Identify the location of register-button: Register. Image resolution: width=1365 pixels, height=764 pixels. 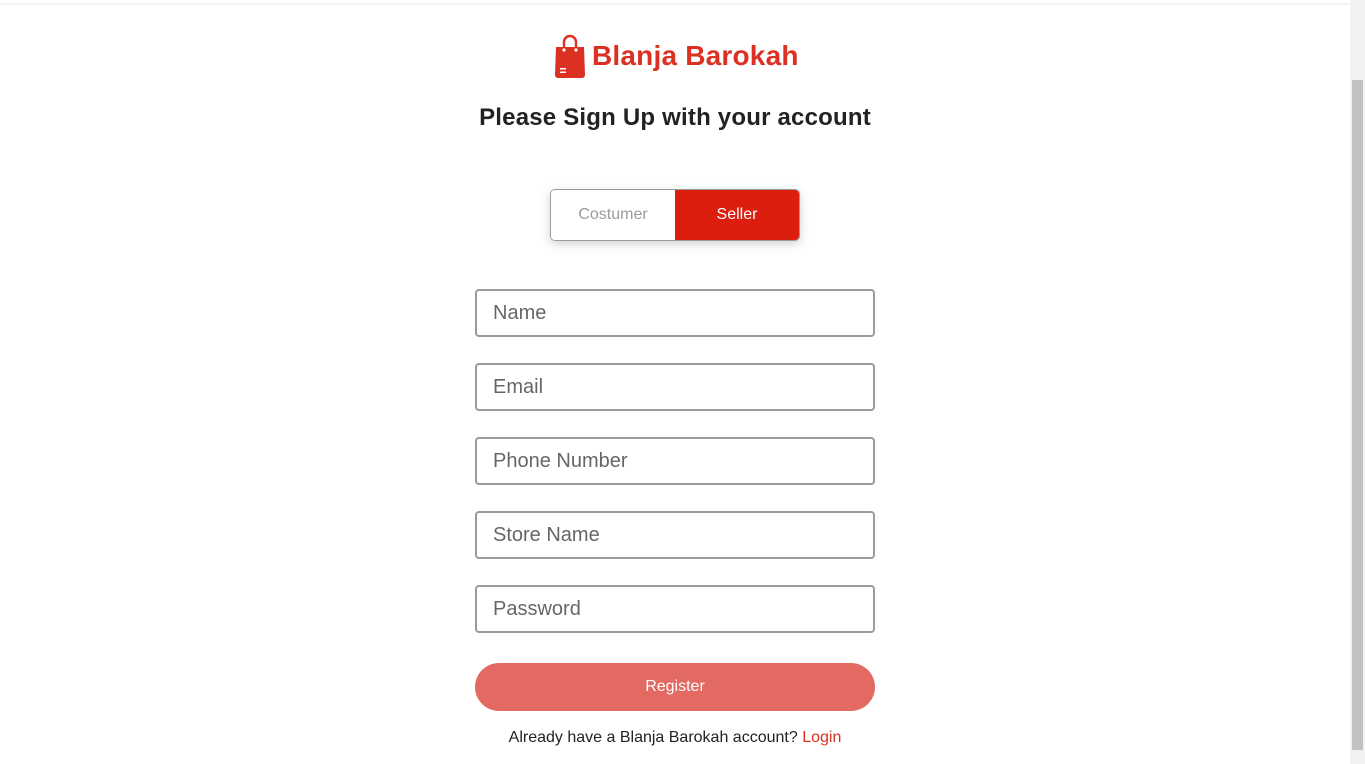
(675, 687).